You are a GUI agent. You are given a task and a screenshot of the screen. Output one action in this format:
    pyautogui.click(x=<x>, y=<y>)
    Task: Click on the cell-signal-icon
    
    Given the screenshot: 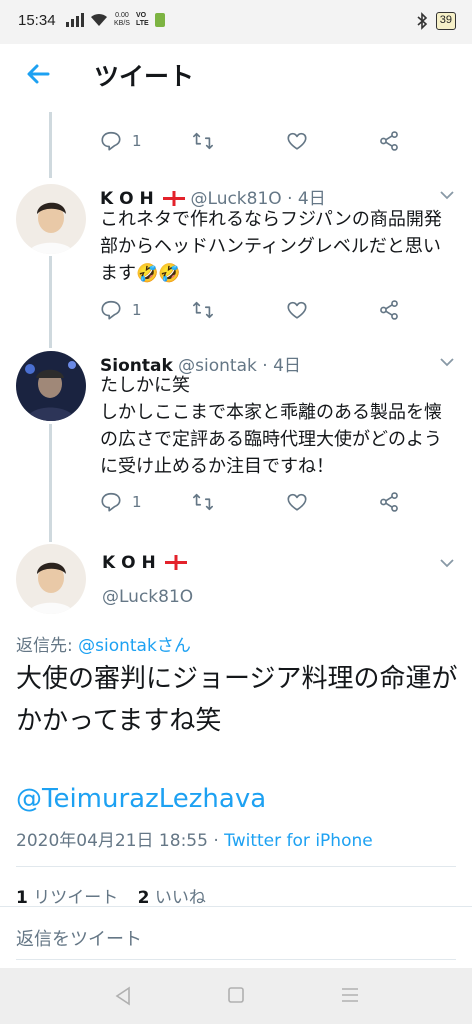 What is the action you would take?
    pyautogui.click(x=75, y=20)
    